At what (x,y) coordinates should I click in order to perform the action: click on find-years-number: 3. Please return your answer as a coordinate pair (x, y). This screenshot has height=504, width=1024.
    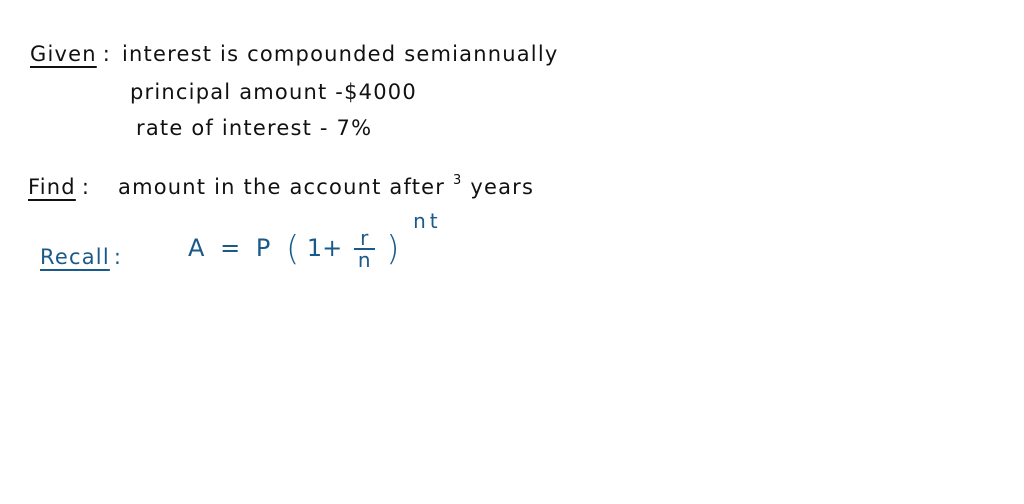
    Looking at the image, I should click on (457, 180).